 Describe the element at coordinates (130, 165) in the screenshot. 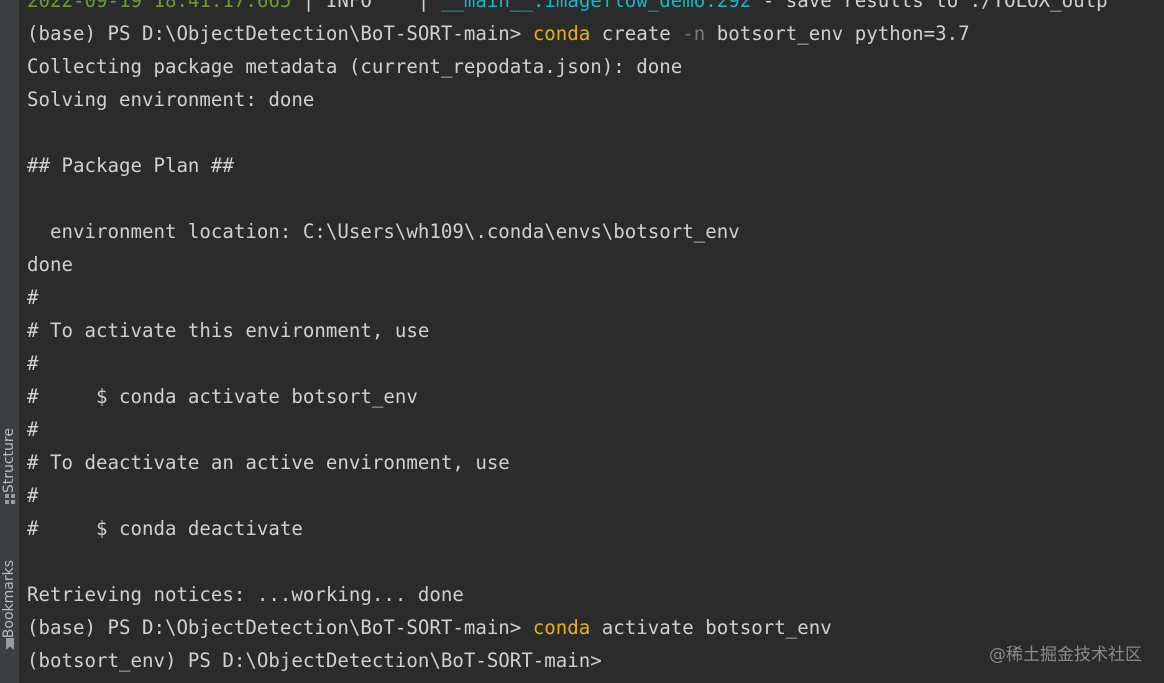

I see `output-line: ## Package Plan ##` at that location.